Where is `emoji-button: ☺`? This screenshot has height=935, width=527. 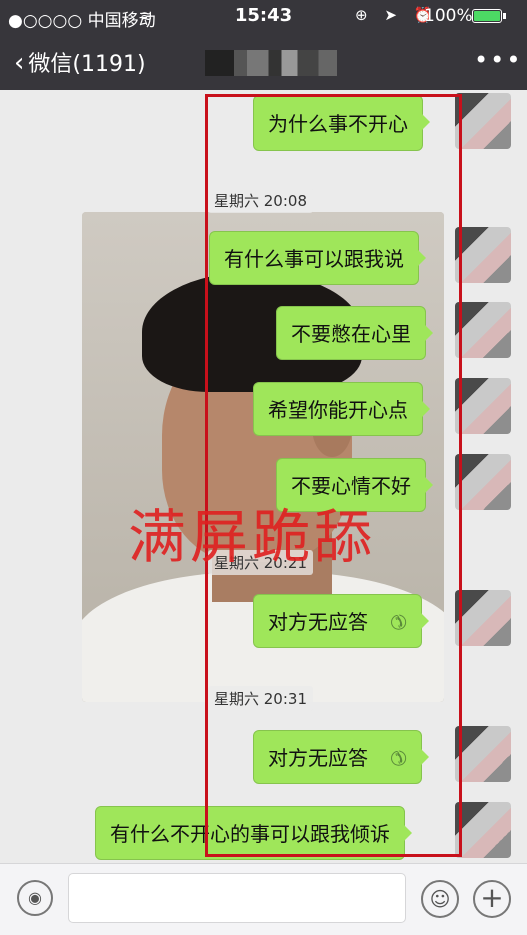
emoji-button: ☺ is located at coordinates (440, 899).